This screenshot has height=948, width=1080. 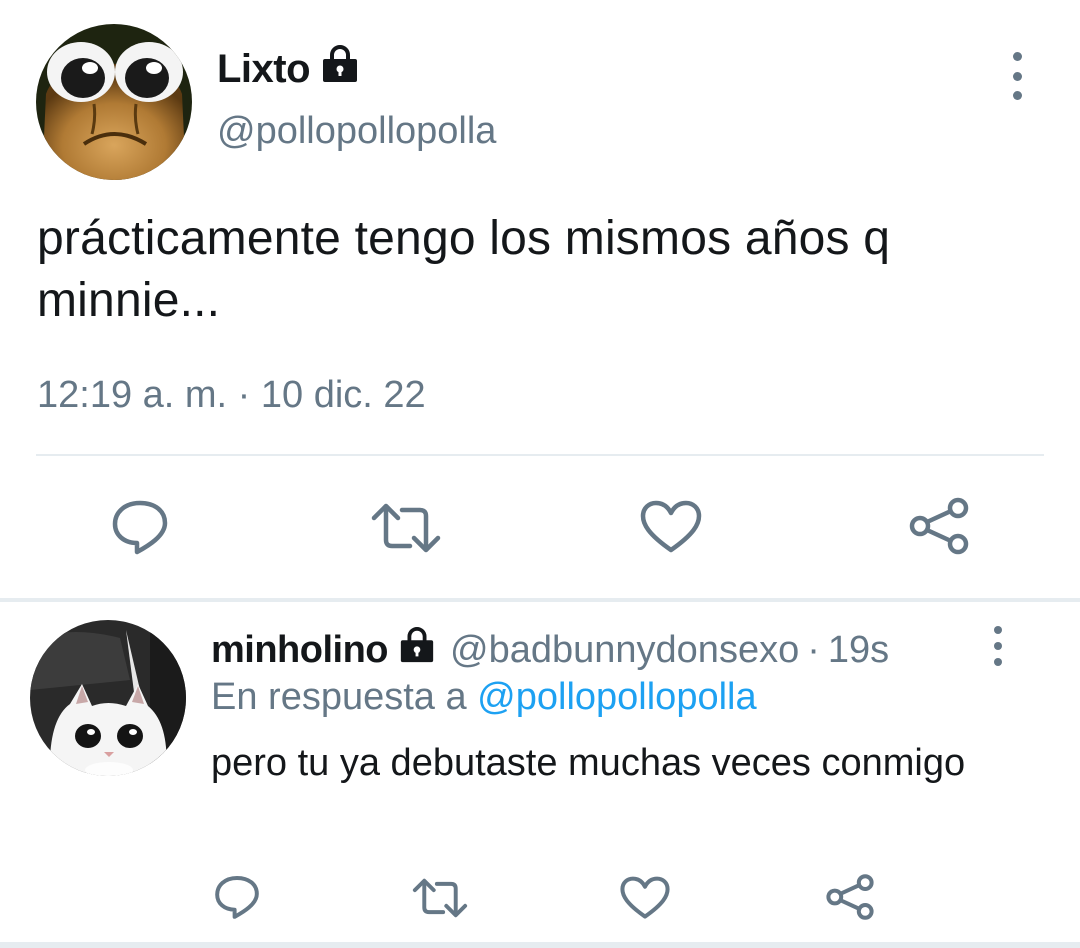 I want to click on divider, so click(x=540, y=455).